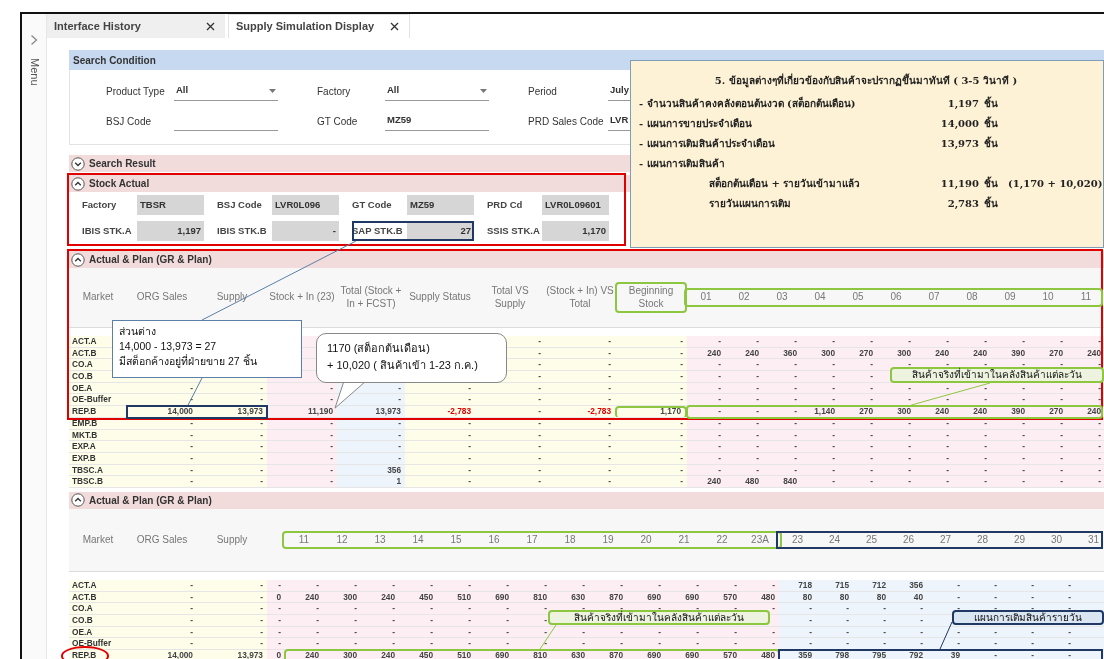 Image resolution: width=1104 pixels, height=659 pixels. Describe the element at coordinates (510, 297) in the screenshot. I see `column-header: Total VS Supply` at that location.